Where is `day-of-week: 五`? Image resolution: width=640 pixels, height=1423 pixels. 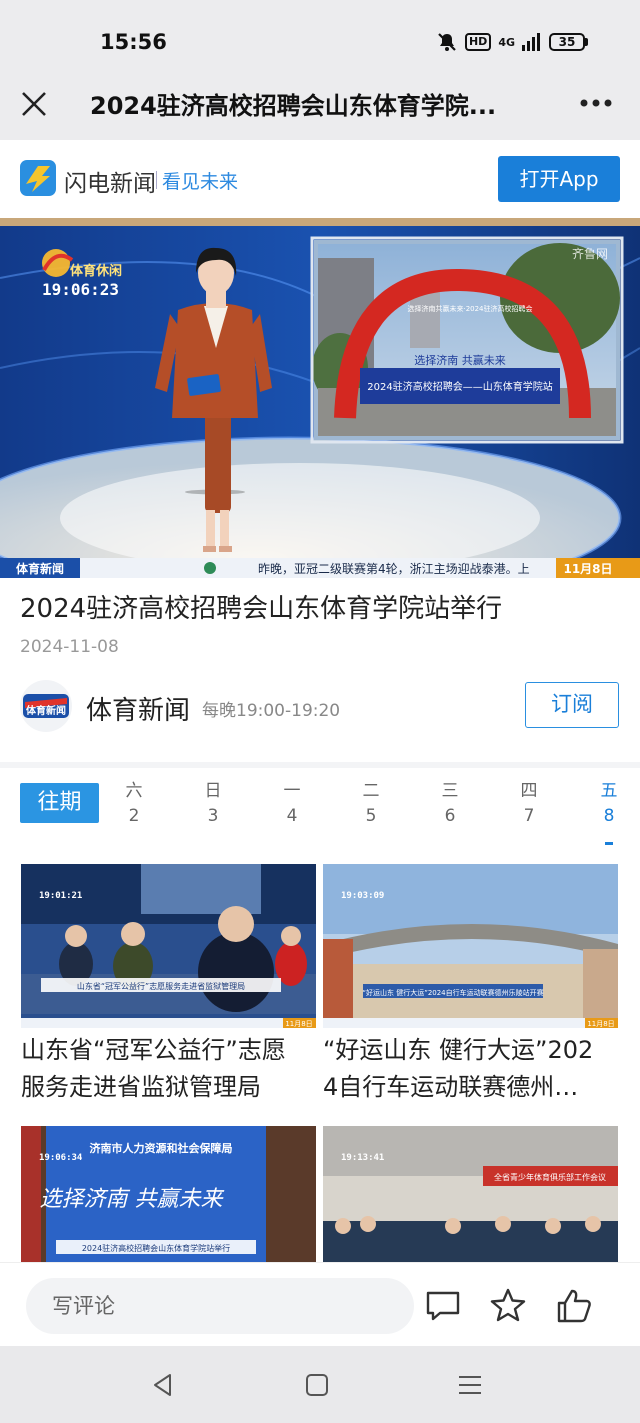 day-of-week: 五 is located at coordinates (609, 791).